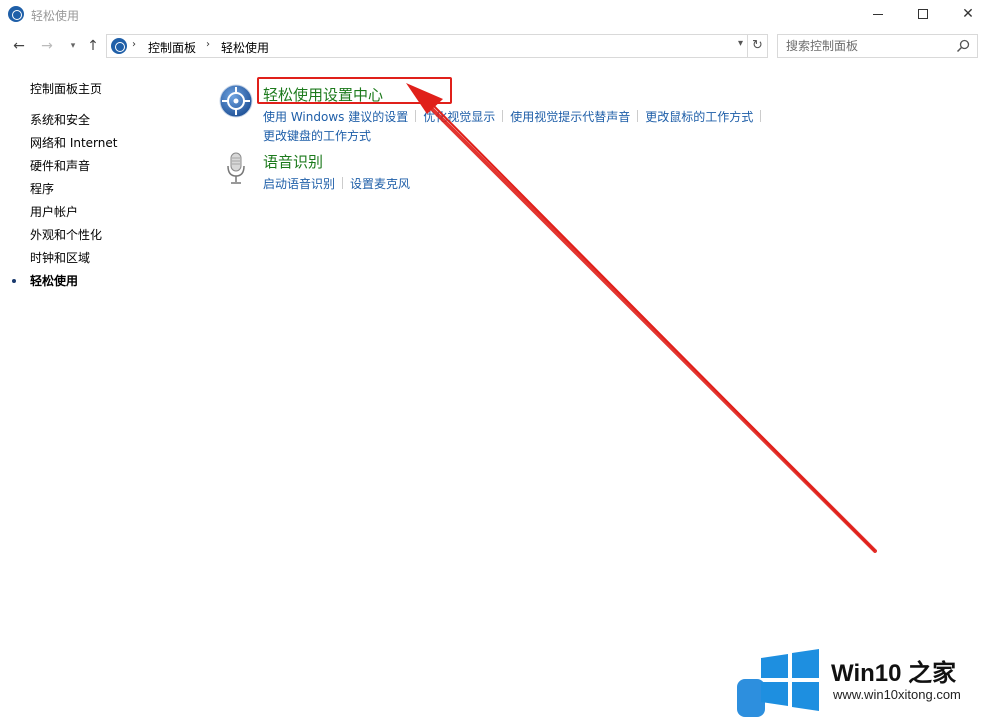 This screenshot has width=991, height=721. I want to click on nav-item-ease-of-access: 轻松使用, so click(58, 284).